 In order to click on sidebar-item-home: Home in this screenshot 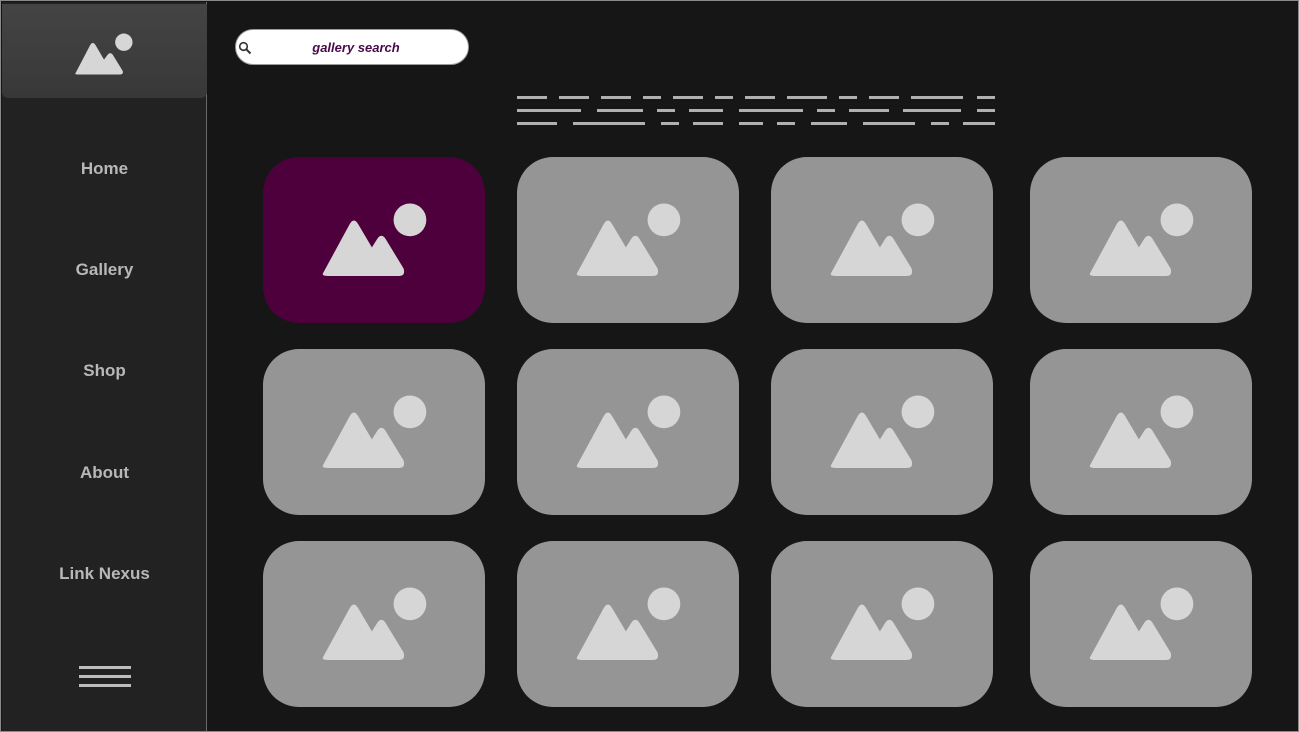, I will do `click(104, 169)`.